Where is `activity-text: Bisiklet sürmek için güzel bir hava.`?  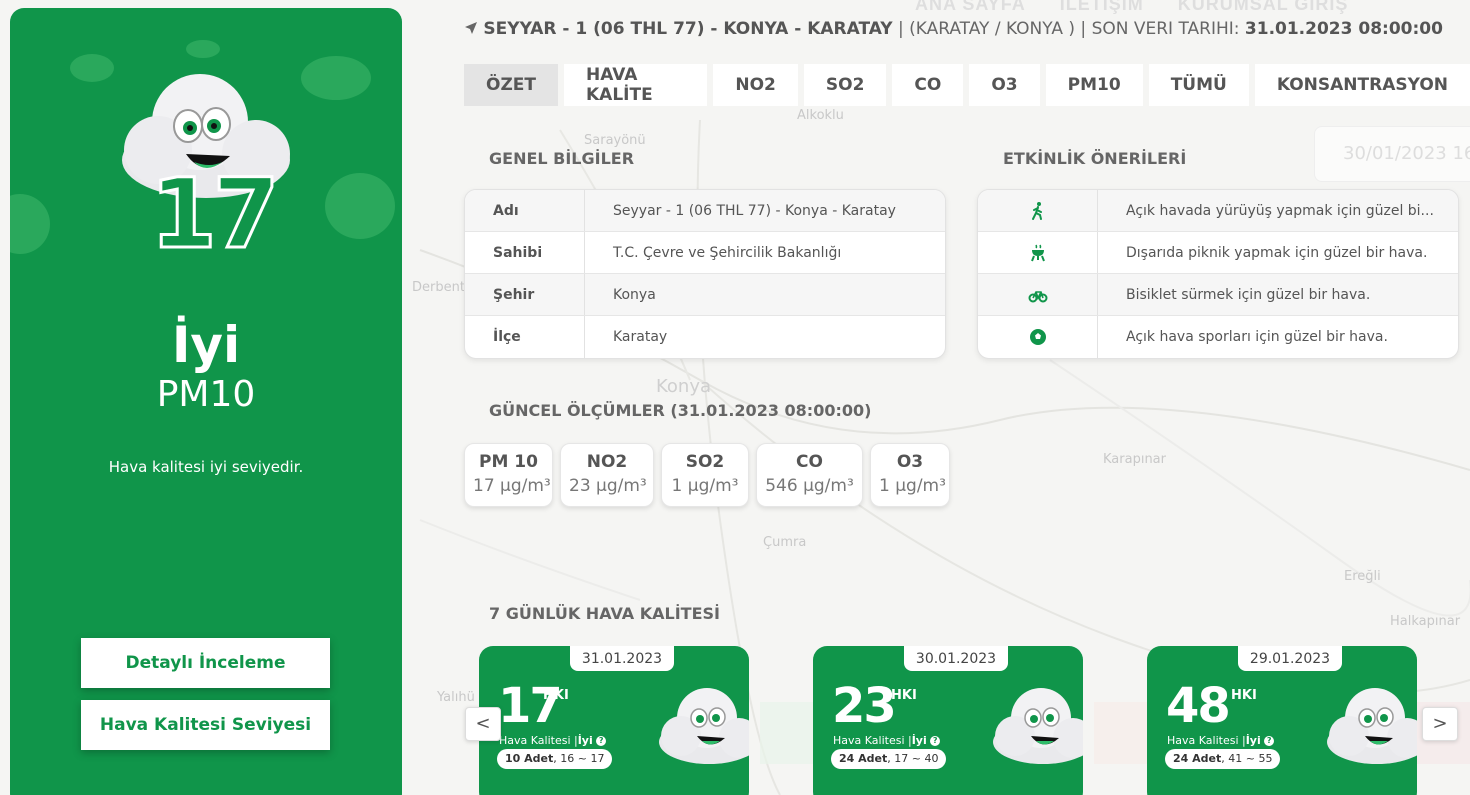 activity-text: Bisiklet sürmek için güzel bir hava. is located at coordinates (1248, 294).